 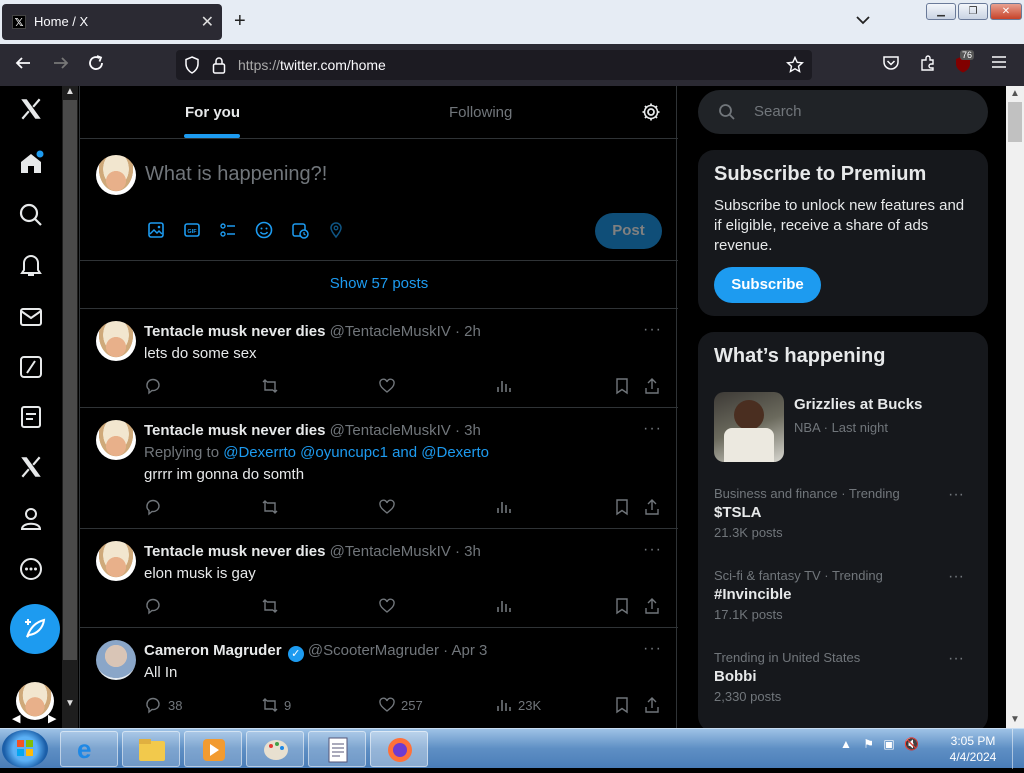 What do you see at coordinates (35, 471) in the screenshot?
I see `premium-x-icon` at bounding box center [35, 471].